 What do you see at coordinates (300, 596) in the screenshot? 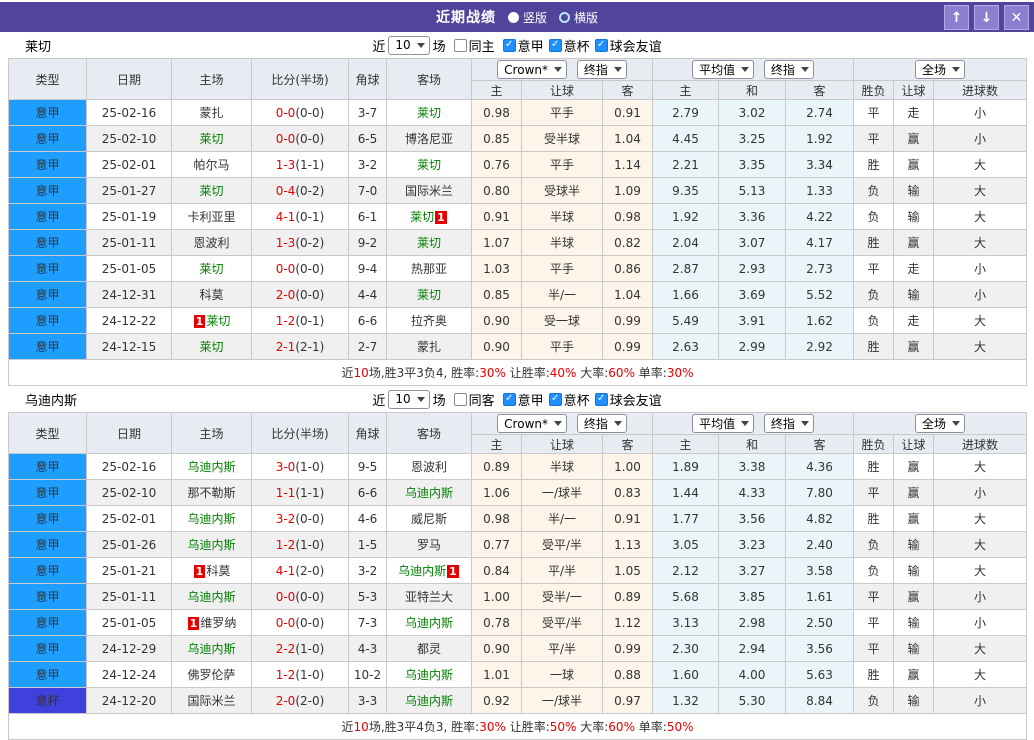
I see `score-cell: 0-0(0-0)` at bounding box center [300, 596].